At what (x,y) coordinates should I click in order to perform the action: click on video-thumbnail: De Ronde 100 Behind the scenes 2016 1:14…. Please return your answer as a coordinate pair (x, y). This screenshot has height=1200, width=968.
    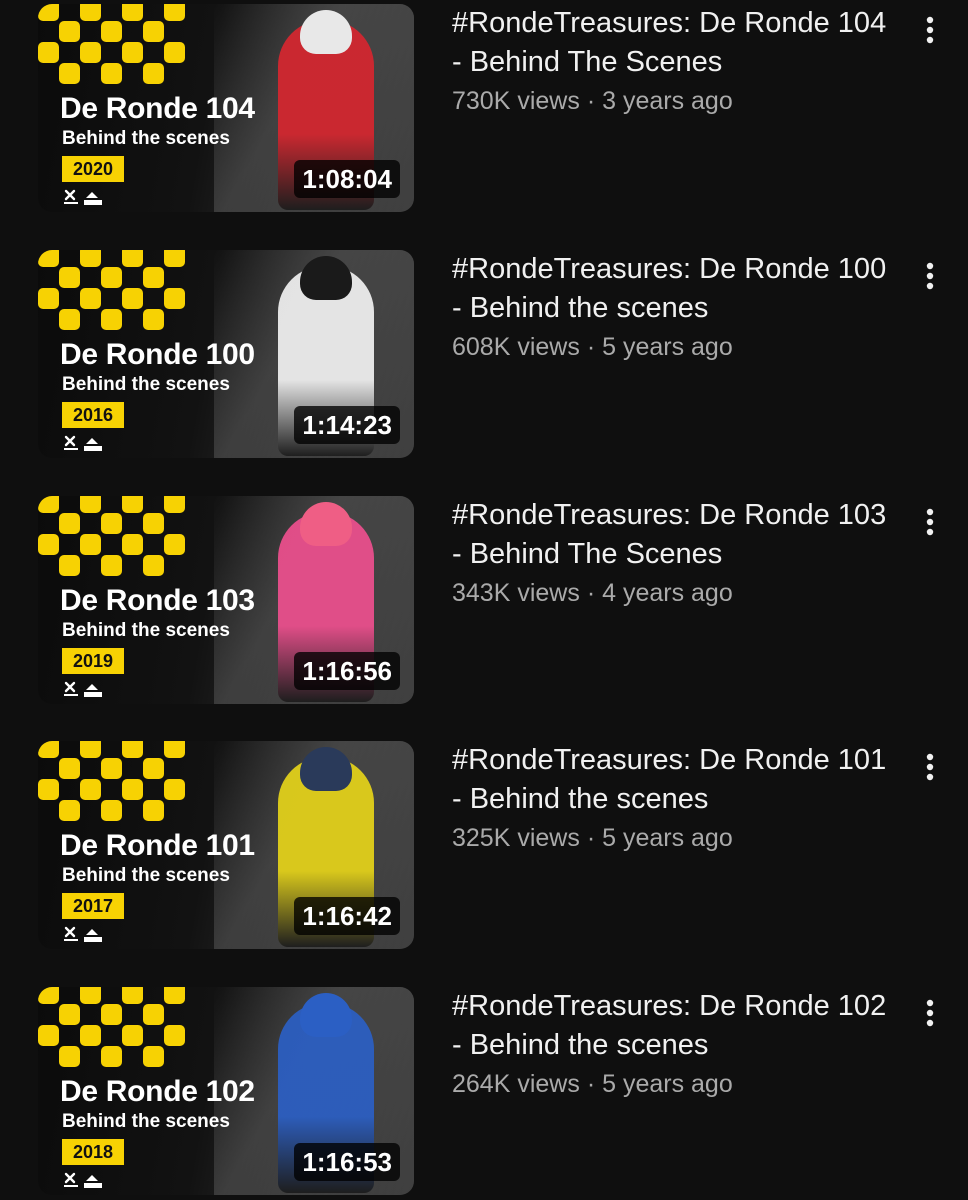
    Looking at the image, I should click on (226, 354).